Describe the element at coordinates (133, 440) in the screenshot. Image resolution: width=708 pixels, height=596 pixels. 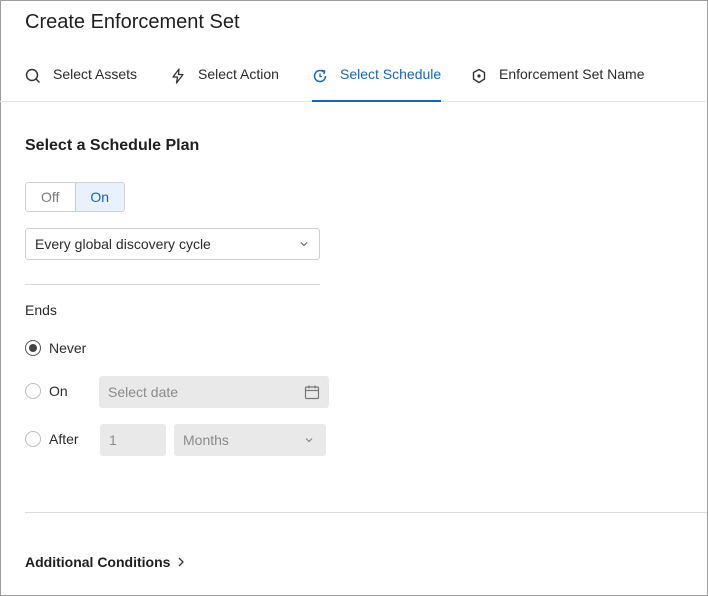
I see `after-count-input: 1` at that location.